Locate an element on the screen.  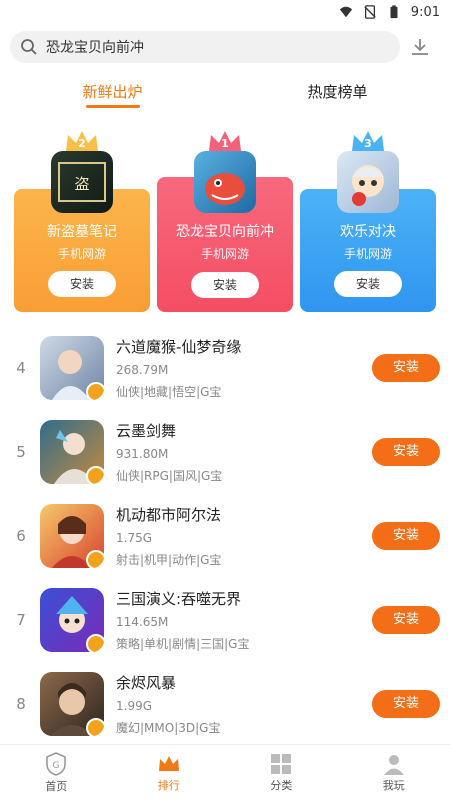
download-button is located at coordinates (420, 47).